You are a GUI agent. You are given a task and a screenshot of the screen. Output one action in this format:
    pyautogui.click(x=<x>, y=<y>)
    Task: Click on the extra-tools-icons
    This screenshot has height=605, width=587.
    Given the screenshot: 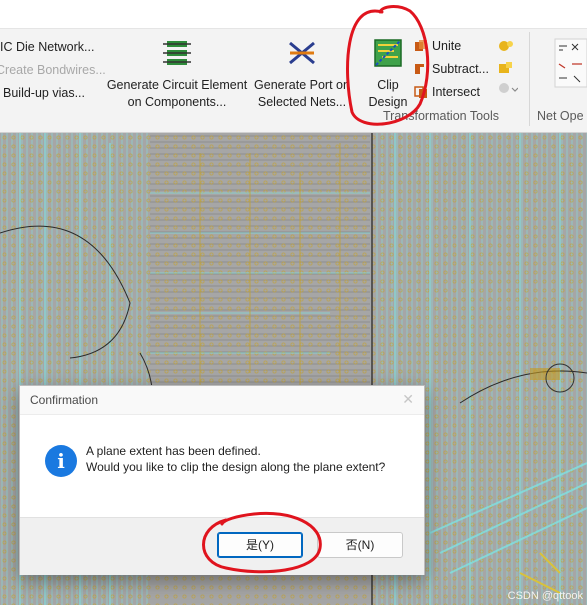 What is the action you would take?
    pyautogui.click(x=507, y=69)
    